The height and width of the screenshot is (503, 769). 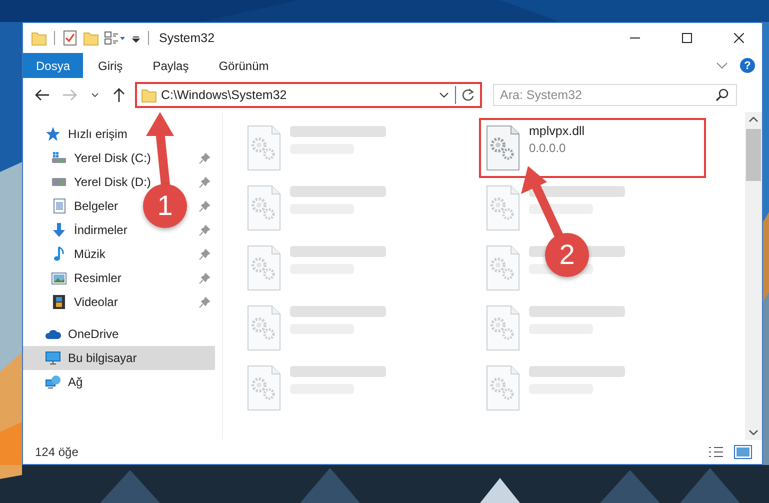 What do you see at coordinates (86, 134) in the screenshot?
I see `nav-item: Hızlı erişim` at bounding box center [86, 134].